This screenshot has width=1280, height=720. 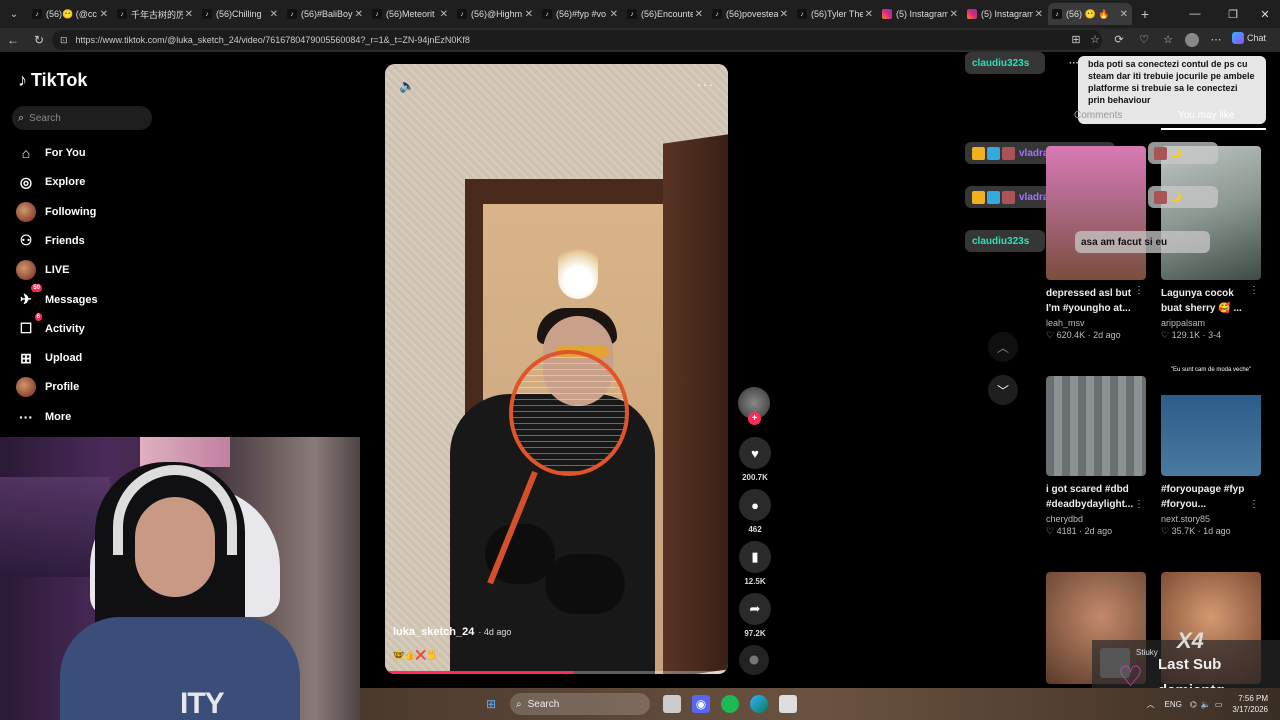 What do you see at coordinates (755, 615) in the screenshot?
I see `share-button: ➦ 97.2K` at bounding box center [755, 615].